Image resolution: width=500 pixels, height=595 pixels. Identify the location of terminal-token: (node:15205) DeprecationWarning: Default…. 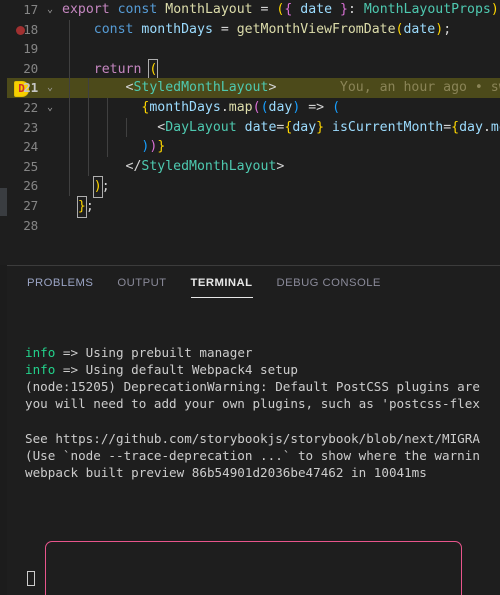
(252, 387).